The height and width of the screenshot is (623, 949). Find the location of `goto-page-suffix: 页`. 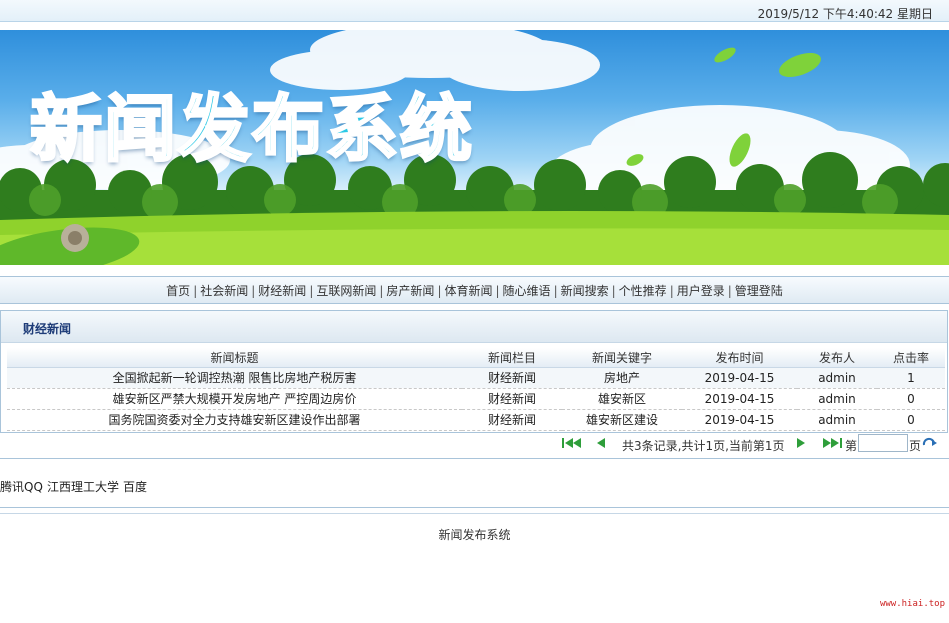

goto-page-suffix: 页 is located at coordinates (915, 446).